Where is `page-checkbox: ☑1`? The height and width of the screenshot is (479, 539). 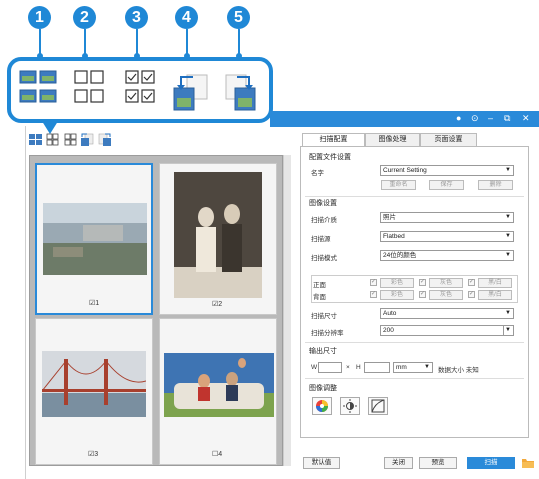 page-checkbox: ☑1 is located at coordinates (94, 303).